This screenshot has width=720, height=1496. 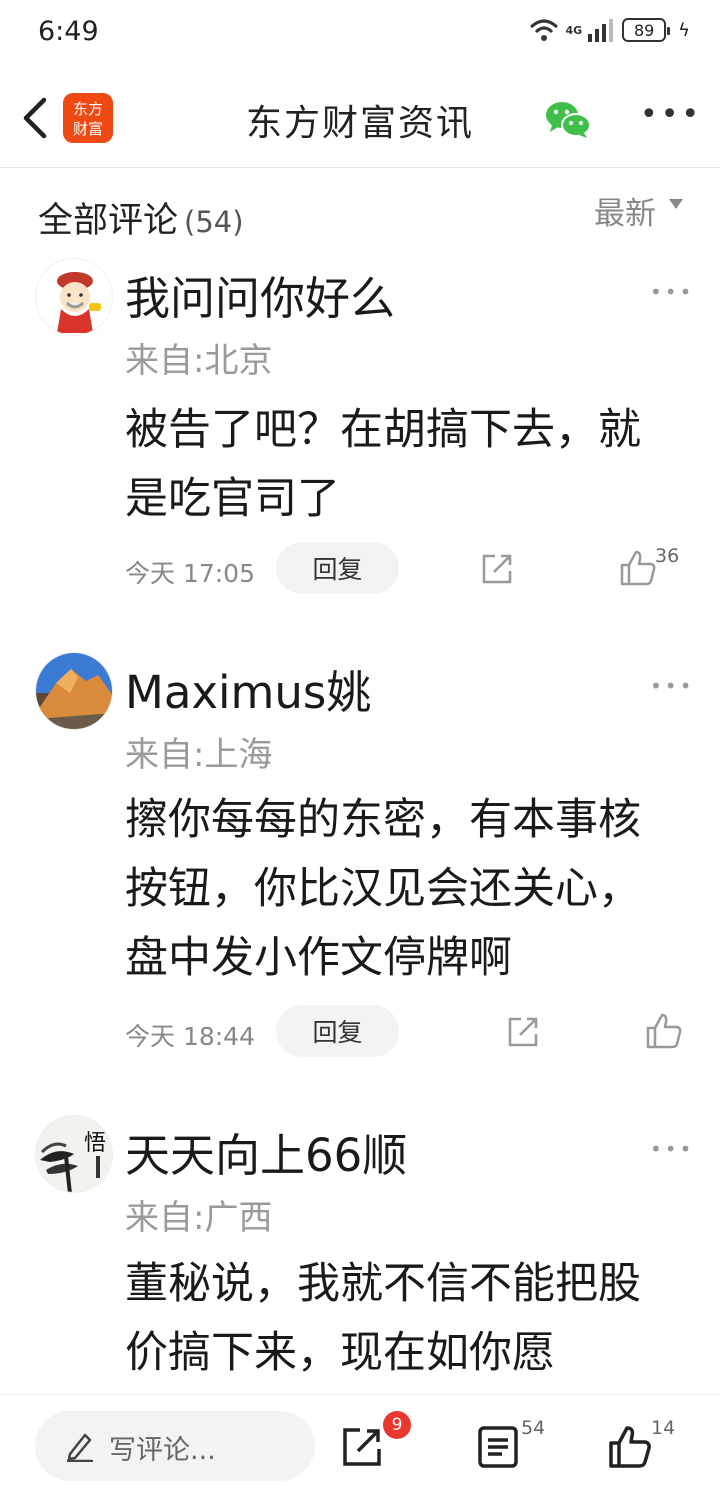 What do you see at coordinates (383, 1318) in the screenshot?
I see `comment-text: 董秘说，我就不信不能把股价搞下来，现在如你愿` at bounding box center [383, 1318].